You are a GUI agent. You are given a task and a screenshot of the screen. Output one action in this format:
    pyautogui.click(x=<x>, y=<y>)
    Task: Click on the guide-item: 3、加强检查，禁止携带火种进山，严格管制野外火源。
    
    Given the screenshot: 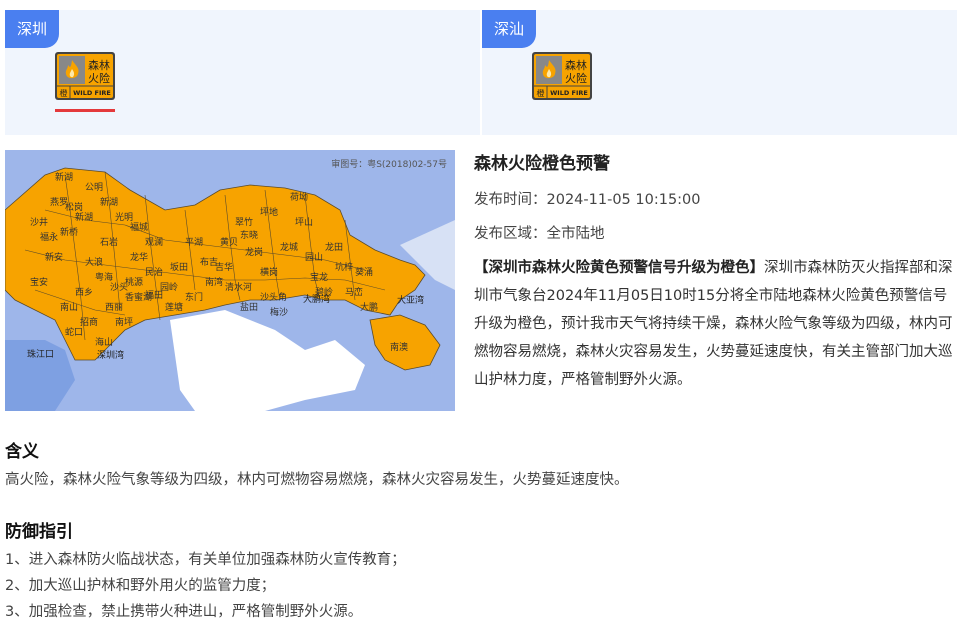 What is the action you would take?
    pyautogui.click(x=184, y=612)
    